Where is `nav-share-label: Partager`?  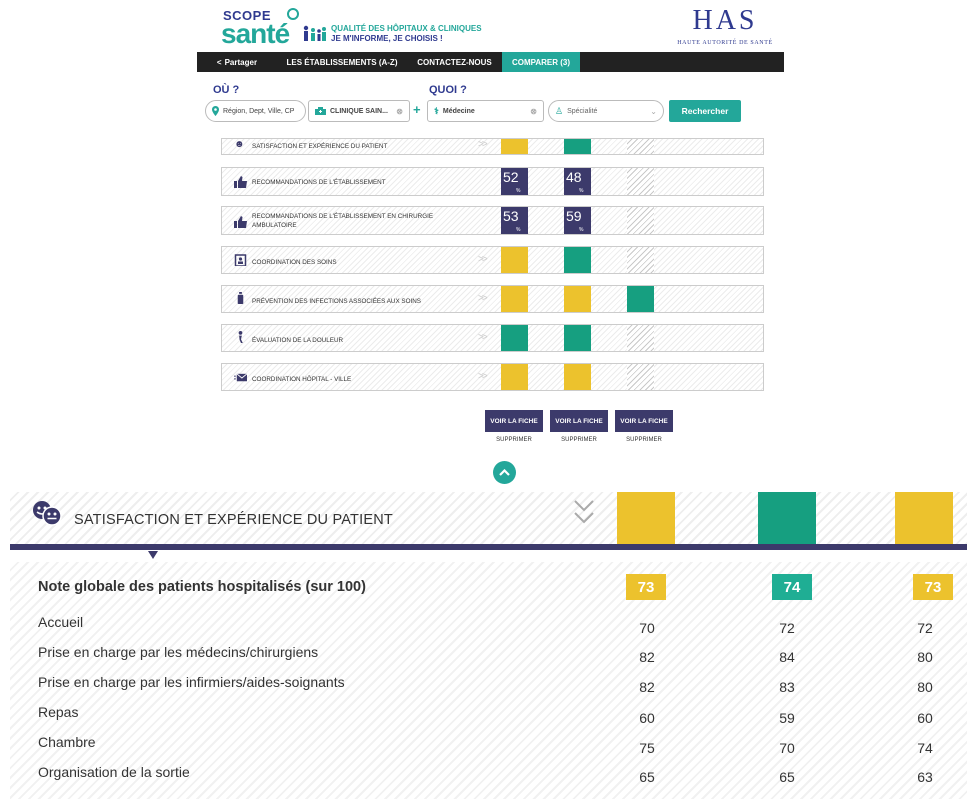 nav-share-label: Partager is located at coordinates (241, 62).